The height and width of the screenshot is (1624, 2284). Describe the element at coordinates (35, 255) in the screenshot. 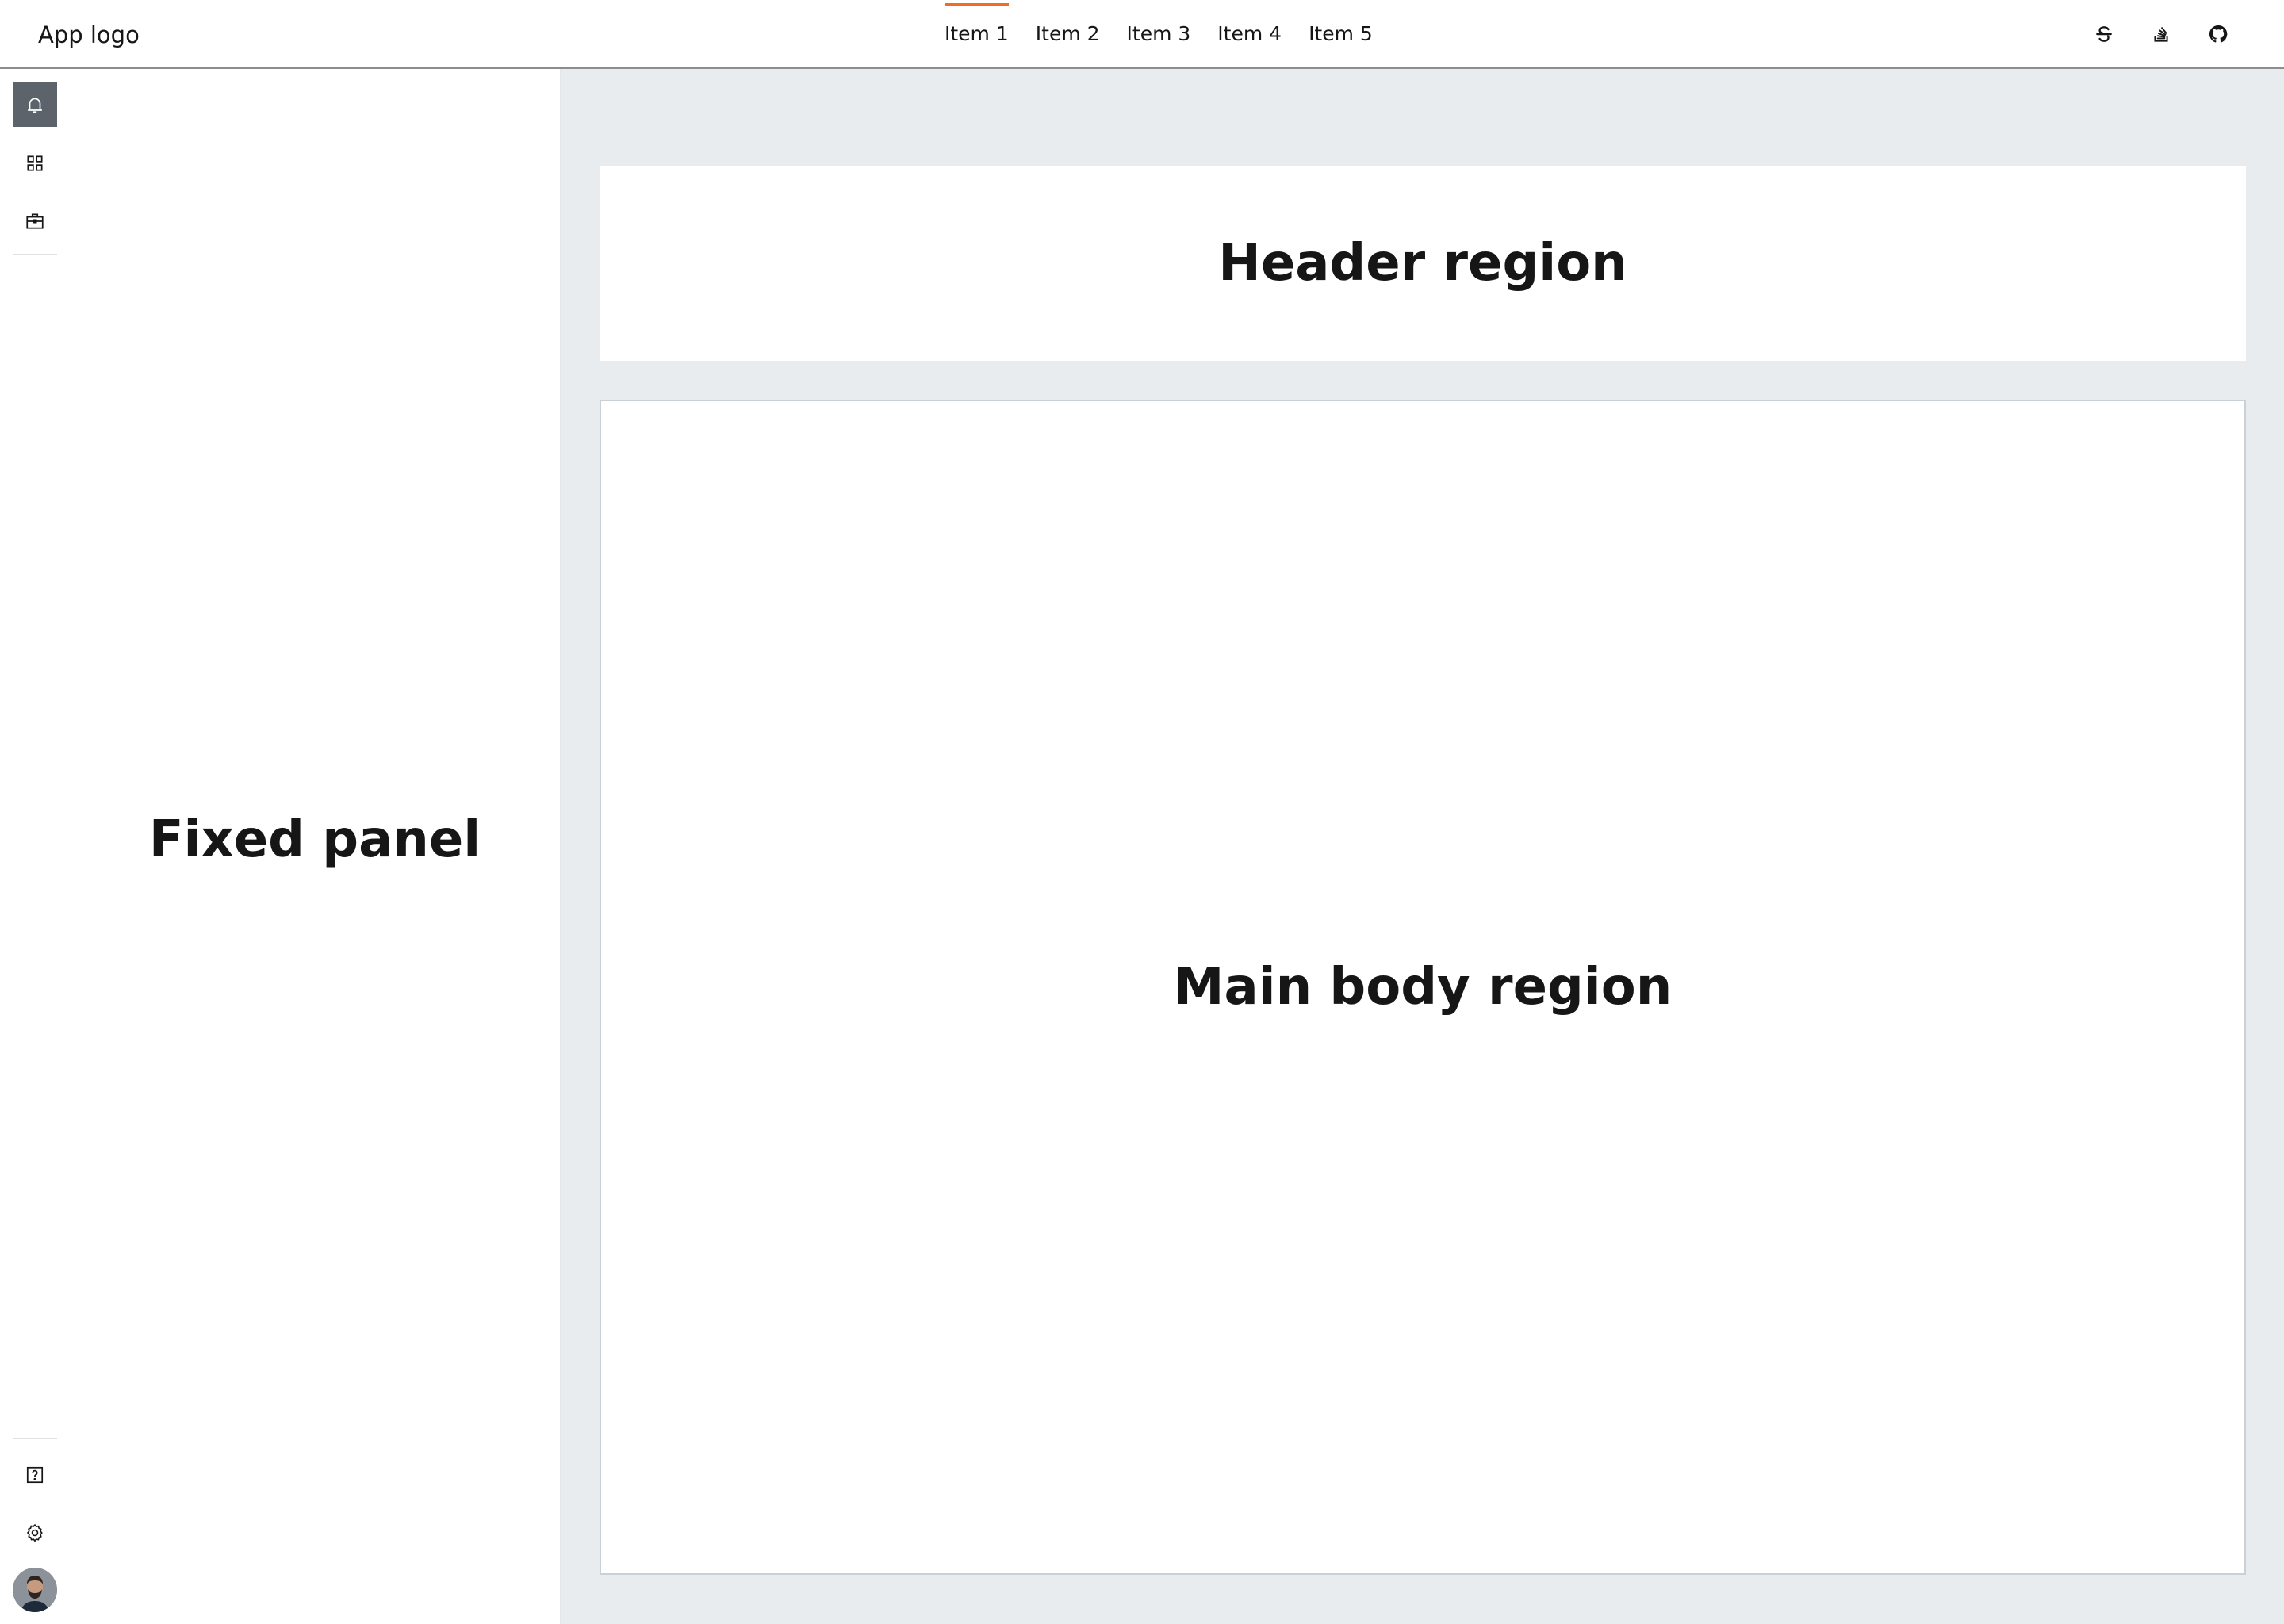

I see `rail-divider-top` at that location.